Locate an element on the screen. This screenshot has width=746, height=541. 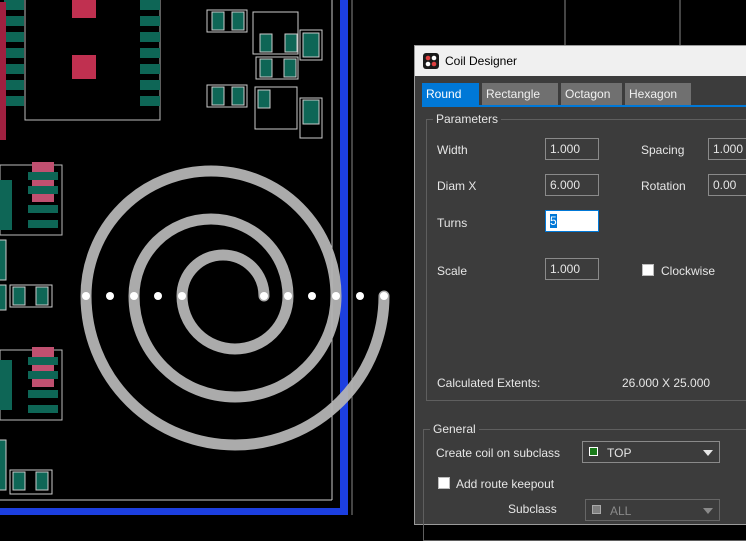
title-bar: Coil Designer is located at coordinates (580, 61).